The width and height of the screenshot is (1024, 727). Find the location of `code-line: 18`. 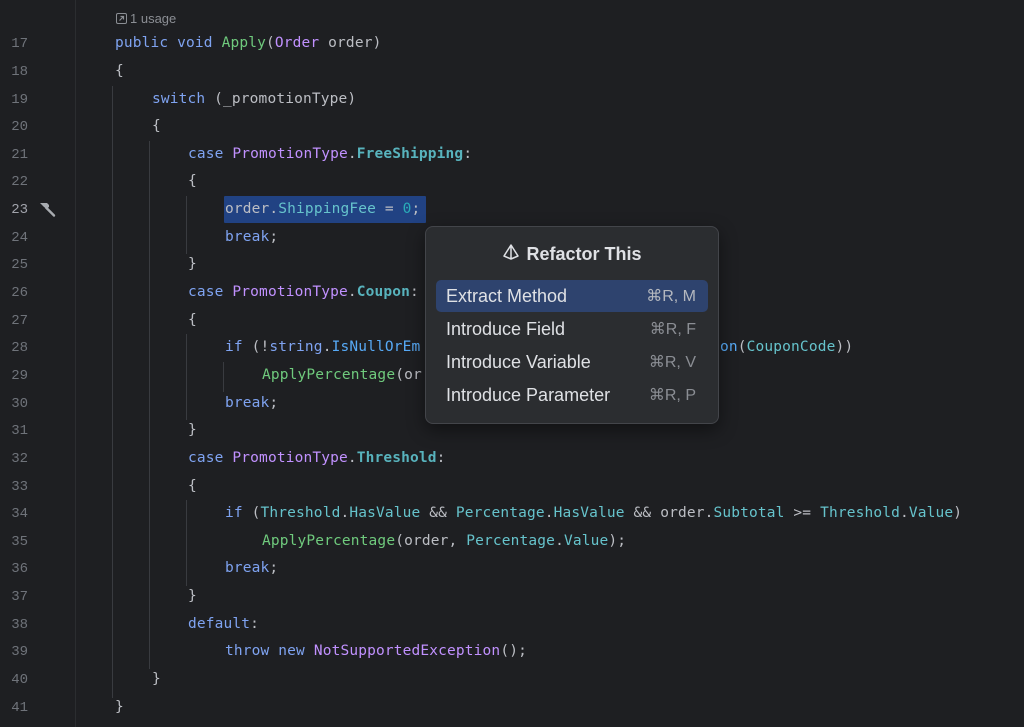

code-line: 18 is located at coordinates (512, 72).